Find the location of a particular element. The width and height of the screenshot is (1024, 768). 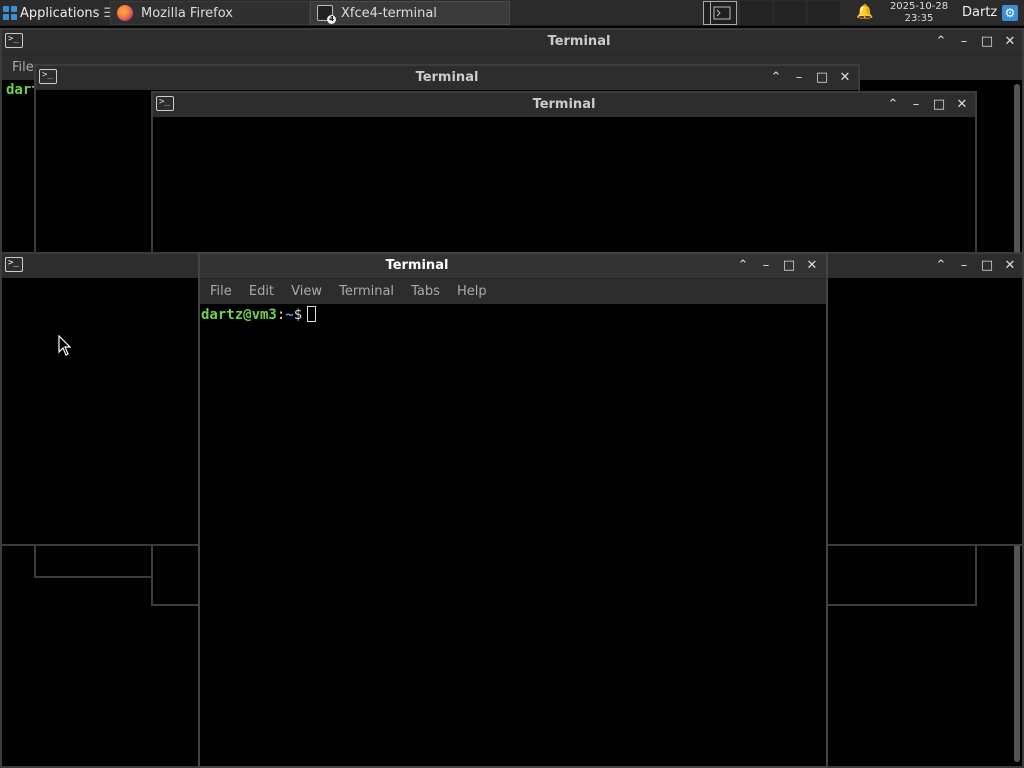

menu-edit: Edit is located at coordinates (261, 292).